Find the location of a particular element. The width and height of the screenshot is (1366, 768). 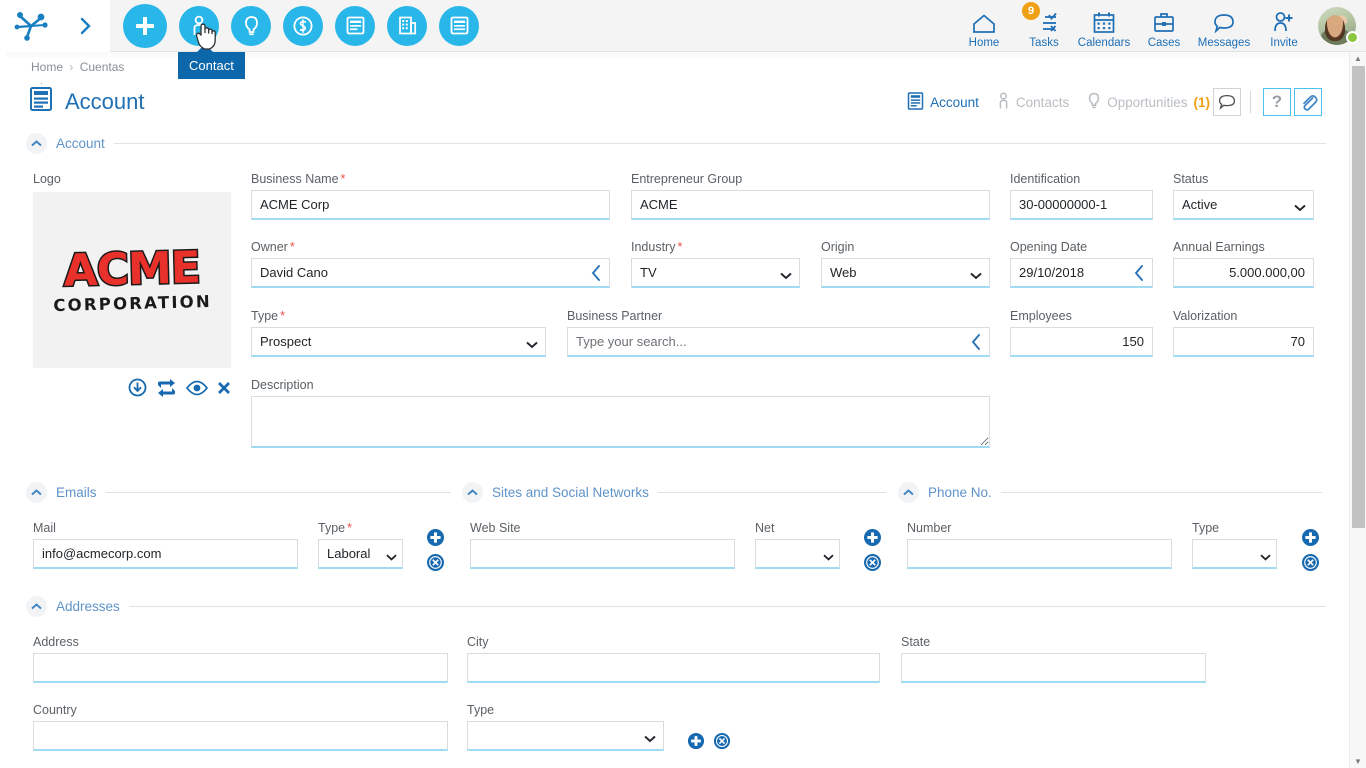

identification-input is located at coordinates (1081, 205).